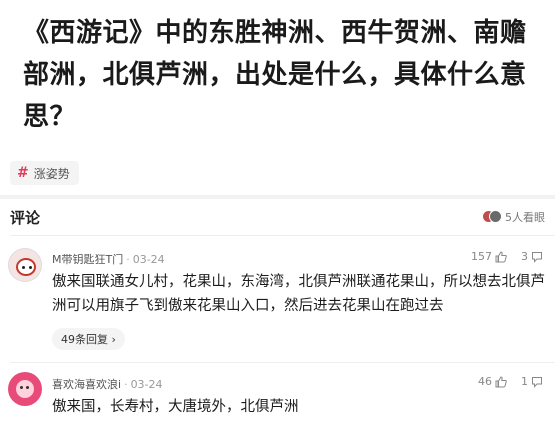 The image size is (555, 427). Describe the element at coordinates (25, 218) in the screenshot. I see `comments-title: 评论` at that location.